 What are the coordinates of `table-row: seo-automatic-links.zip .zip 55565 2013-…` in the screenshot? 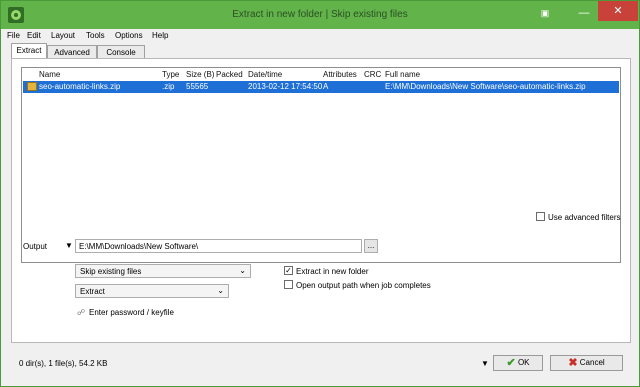 It's located at (321, 87).